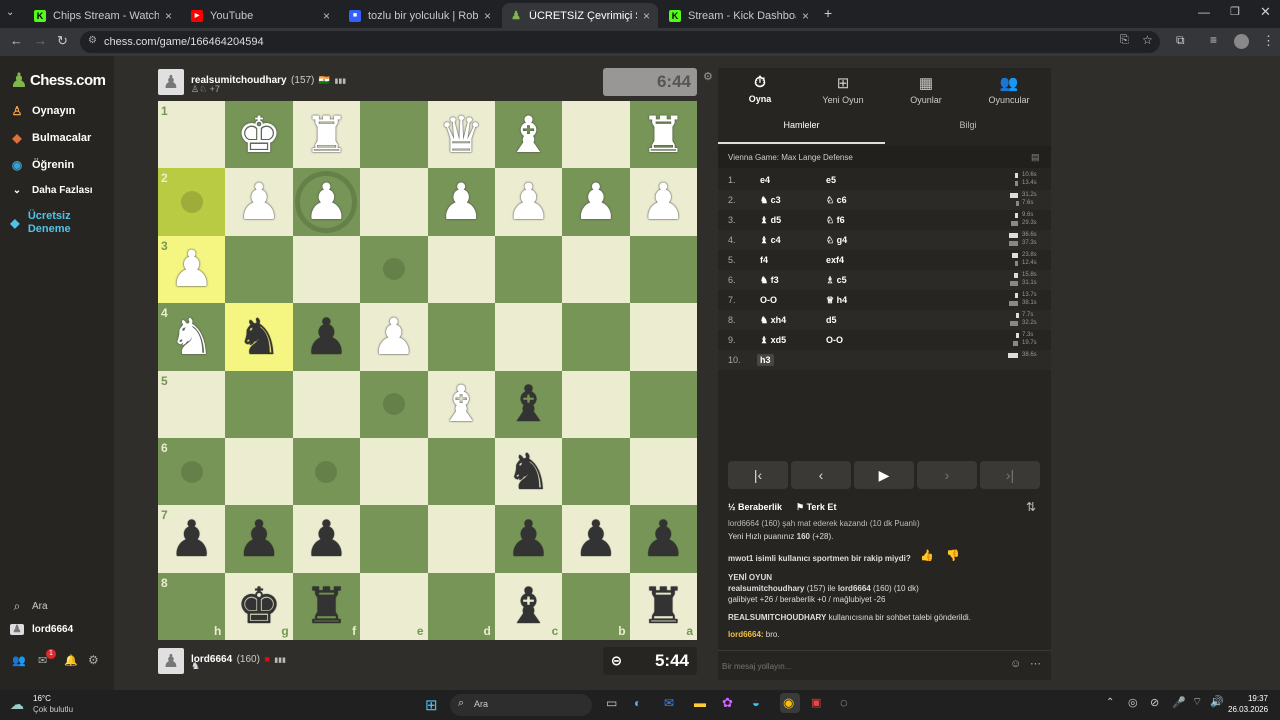 This screenshot has width=1280, height=720. I want to click on white-move: ♝ c4, so click(770, 240).